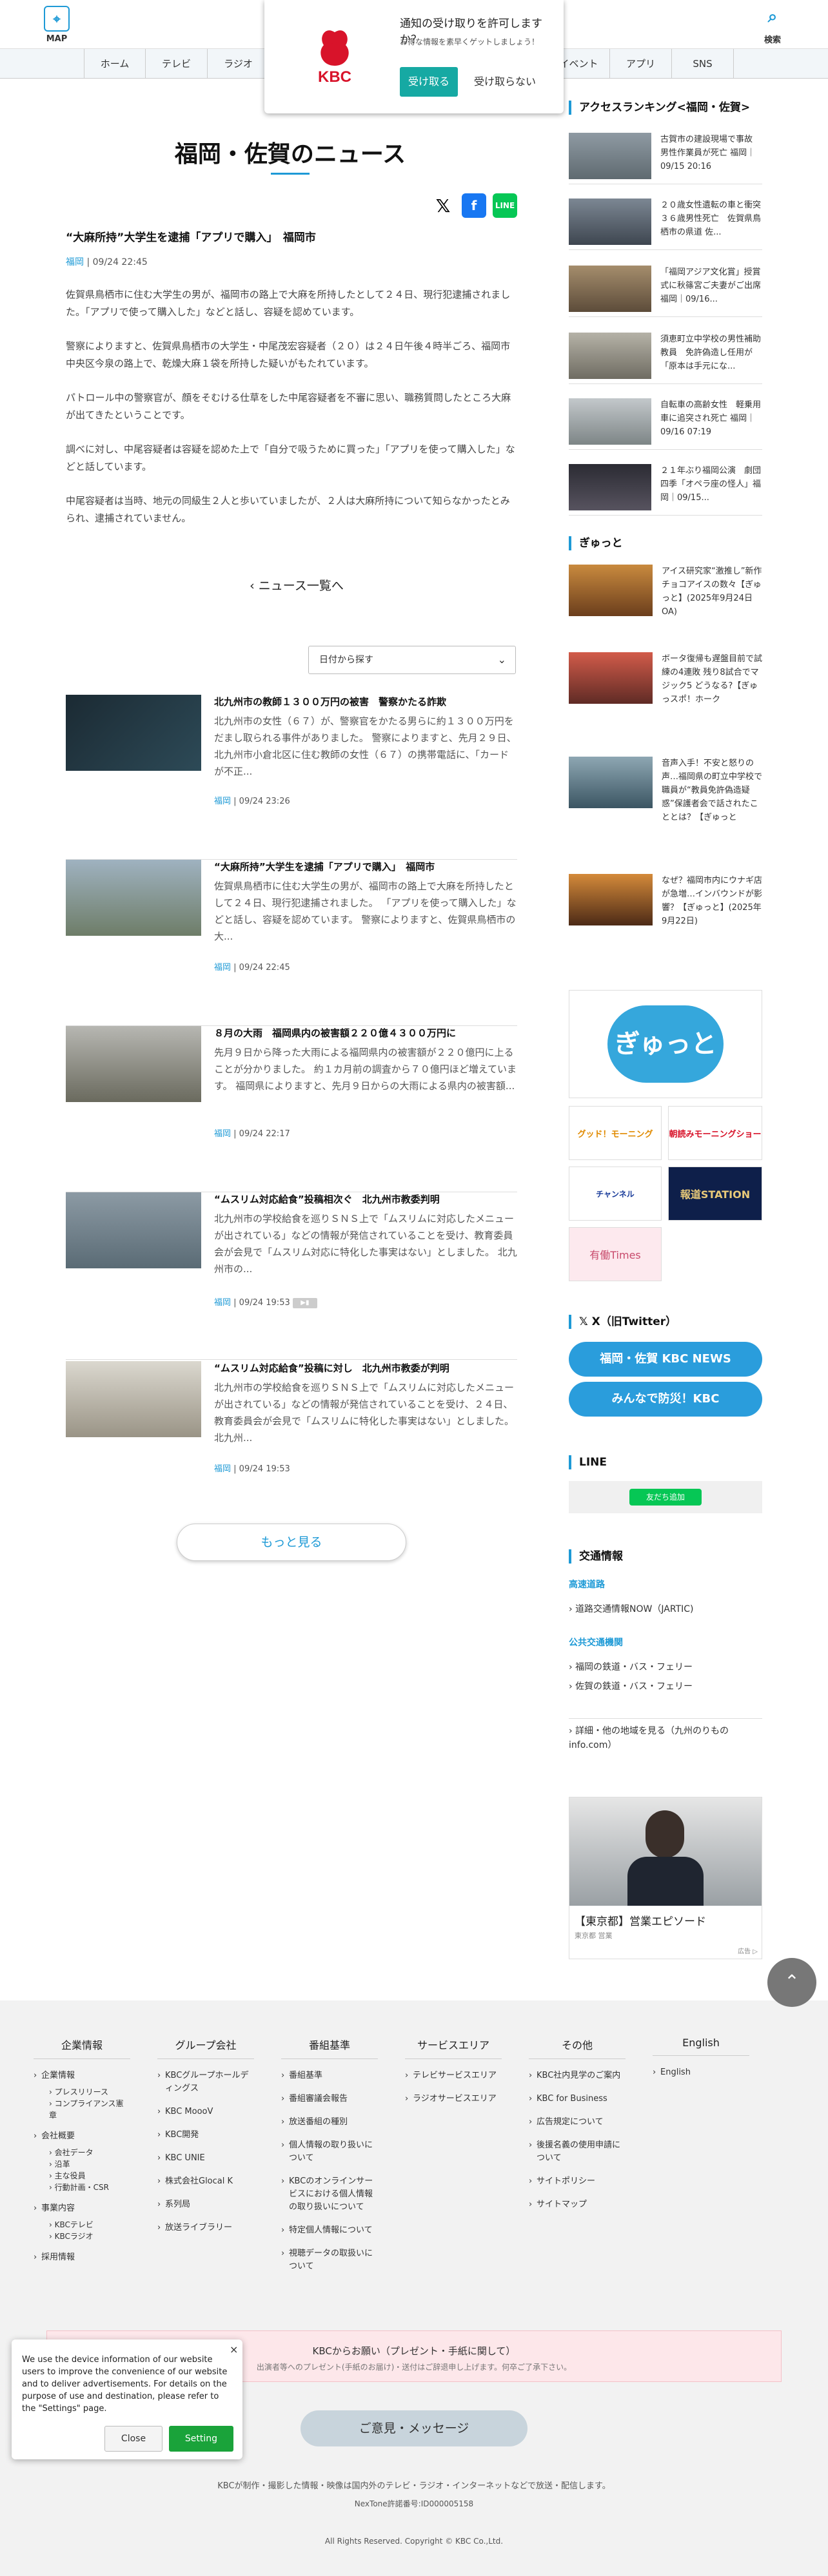  Describe the element at coordinates (701, 2072) in the screenshot. I see `footer-link: English` at that location.